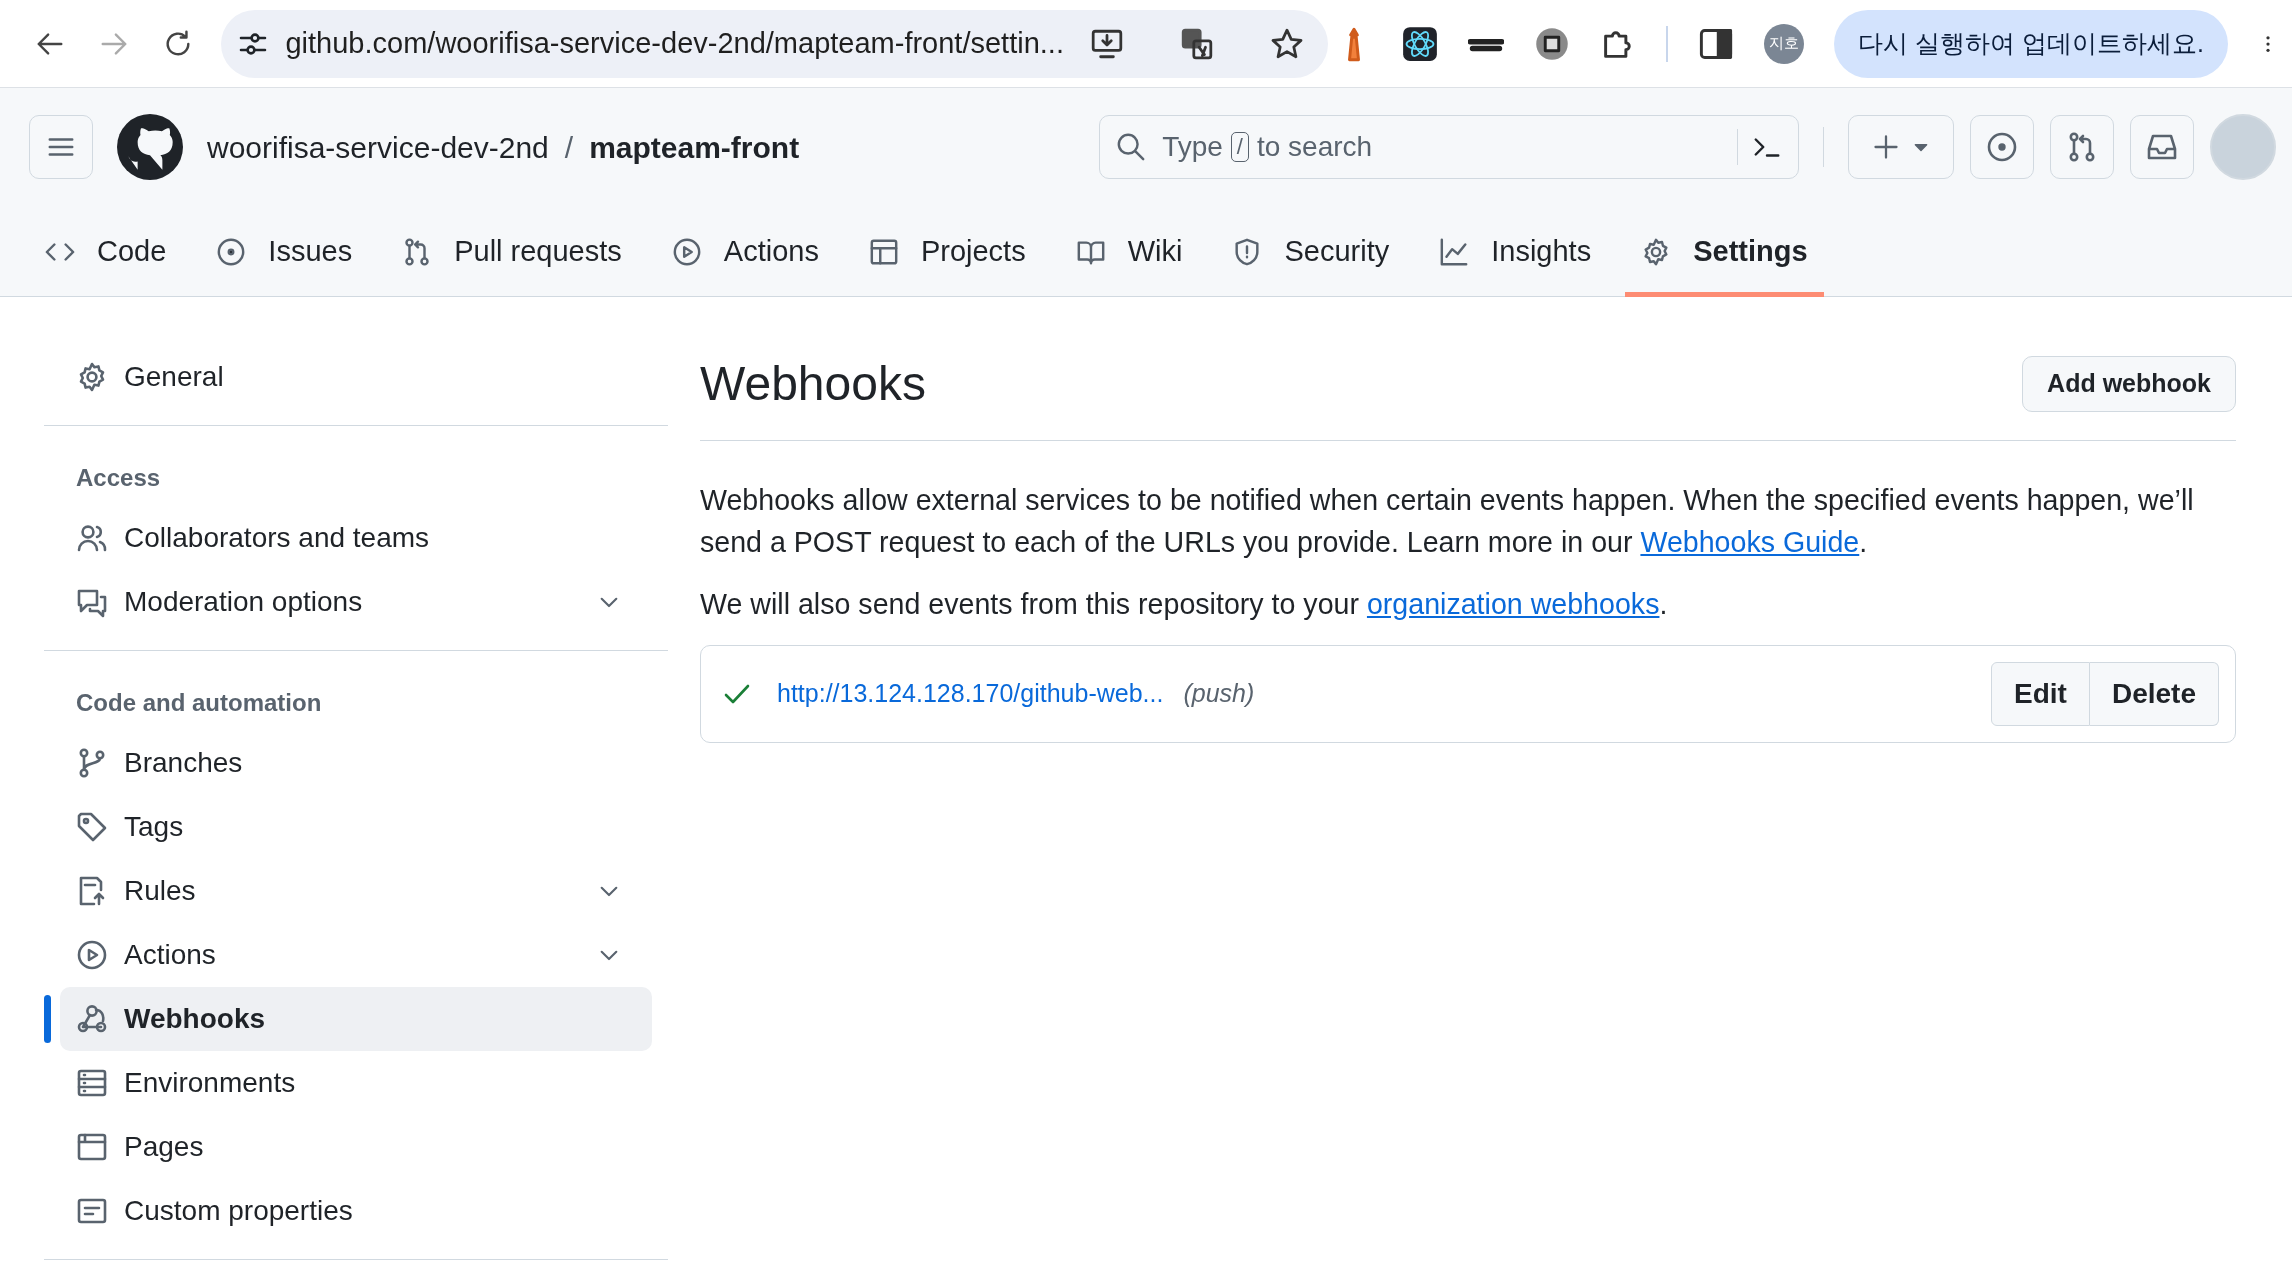 The image size is (2292, 1268). Describe the element at coordinates (92, 1083) in the screenshot. I see `server-icon` at that location.